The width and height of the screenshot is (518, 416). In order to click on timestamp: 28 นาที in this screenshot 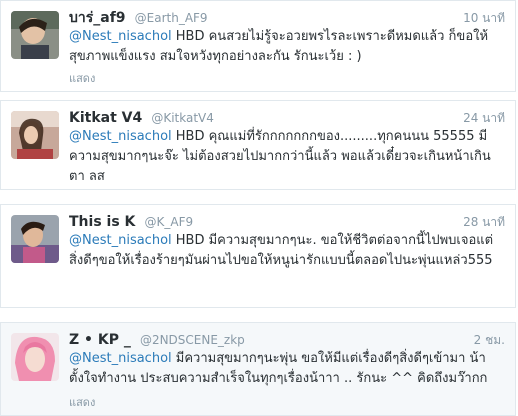, I will do `click(484, 222)`.